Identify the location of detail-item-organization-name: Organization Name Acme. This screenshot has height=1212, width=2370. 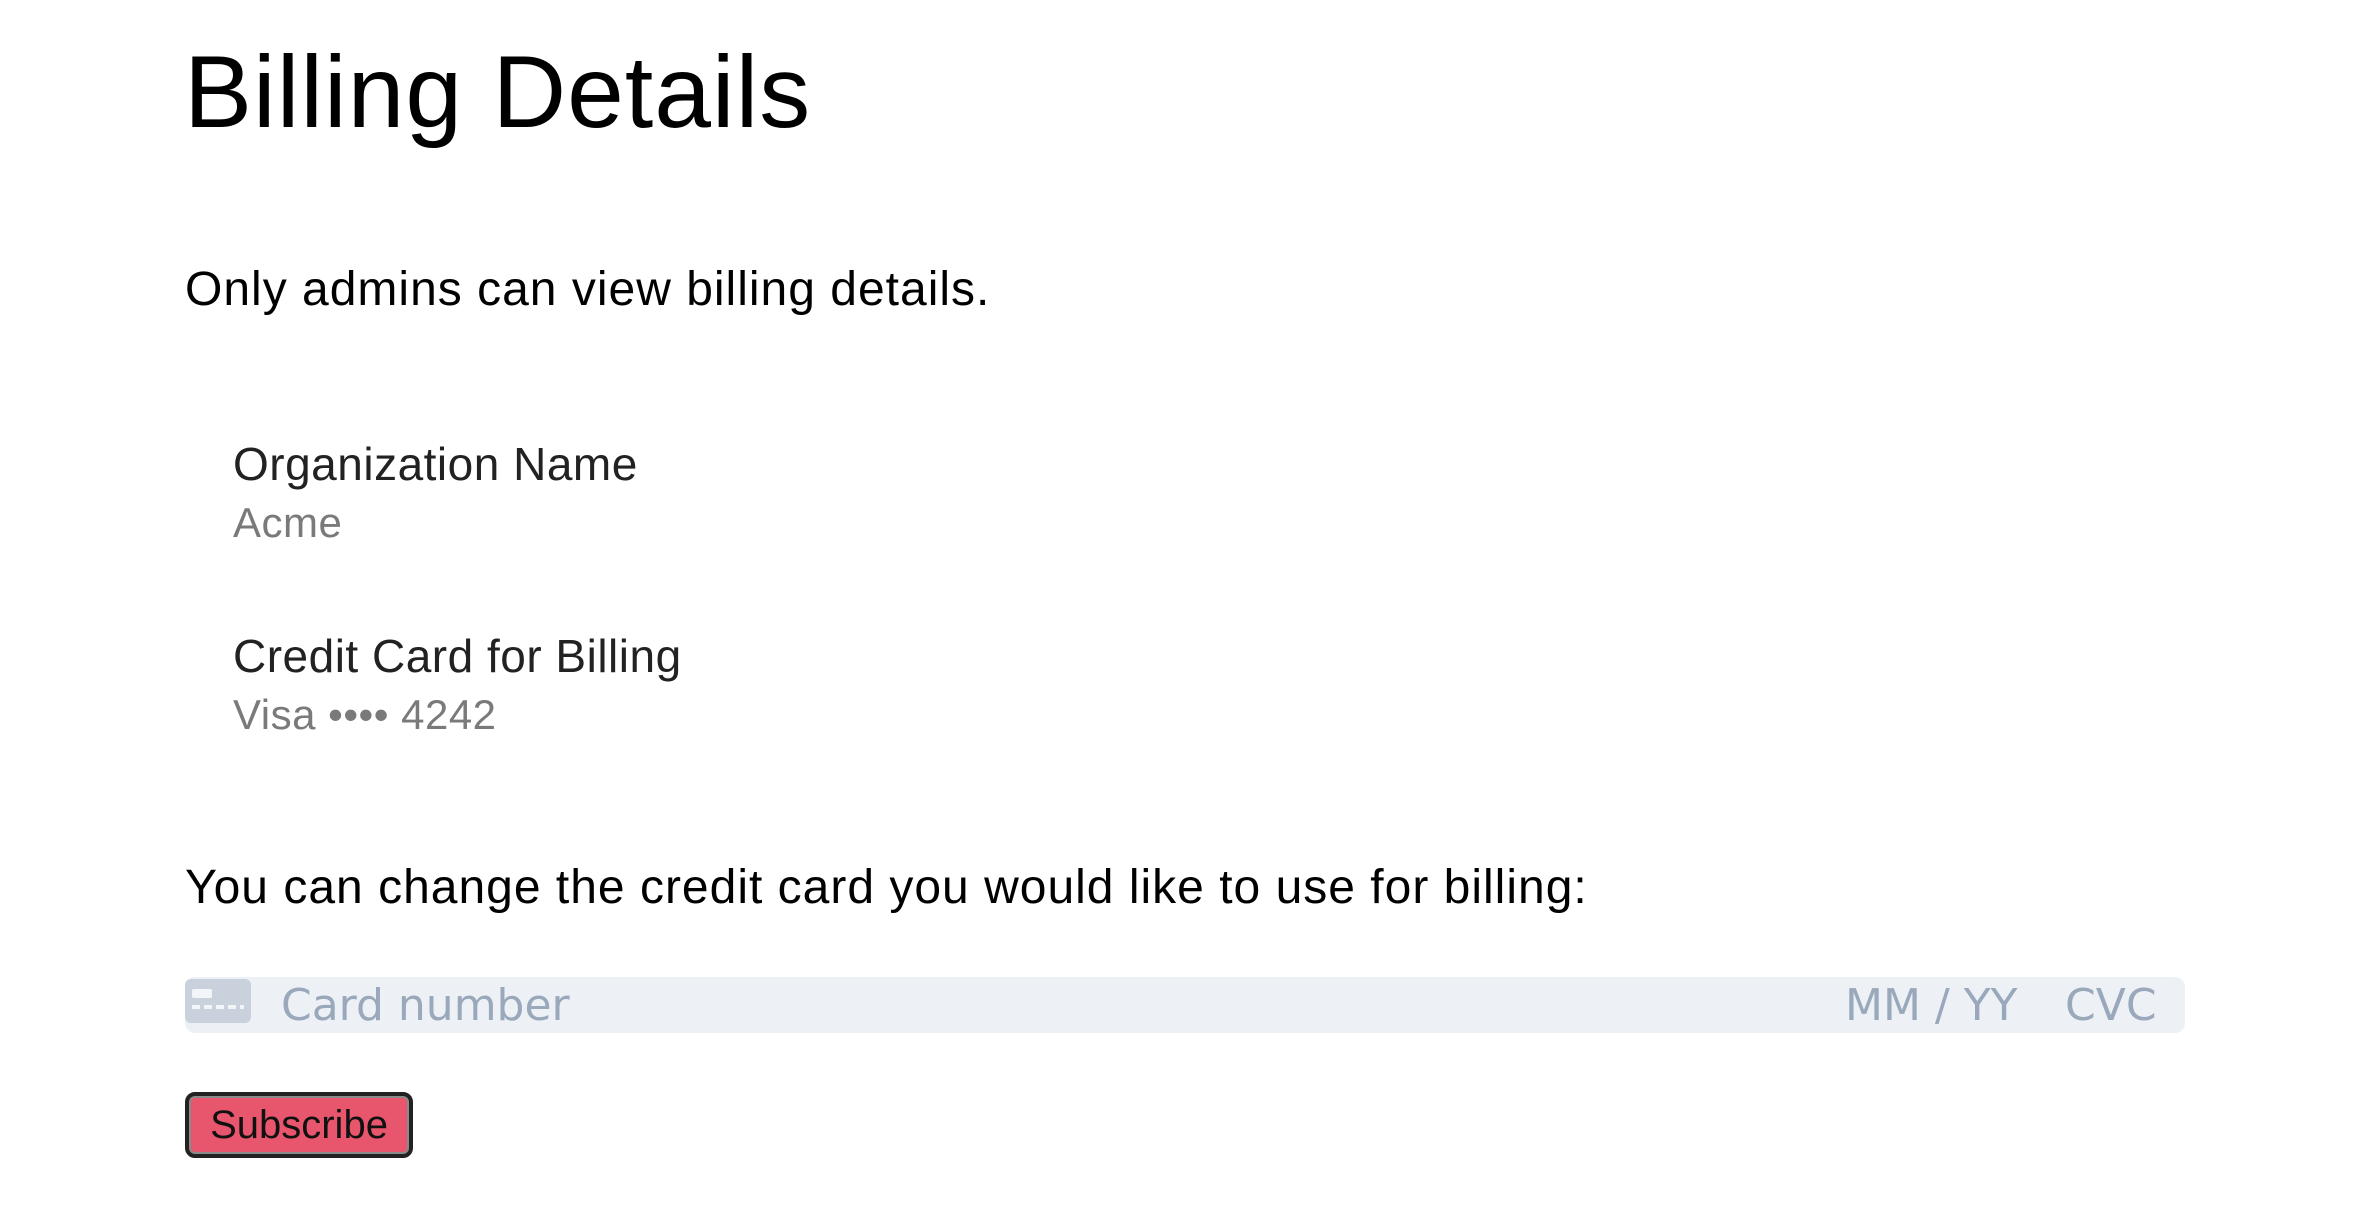
(457, 532).